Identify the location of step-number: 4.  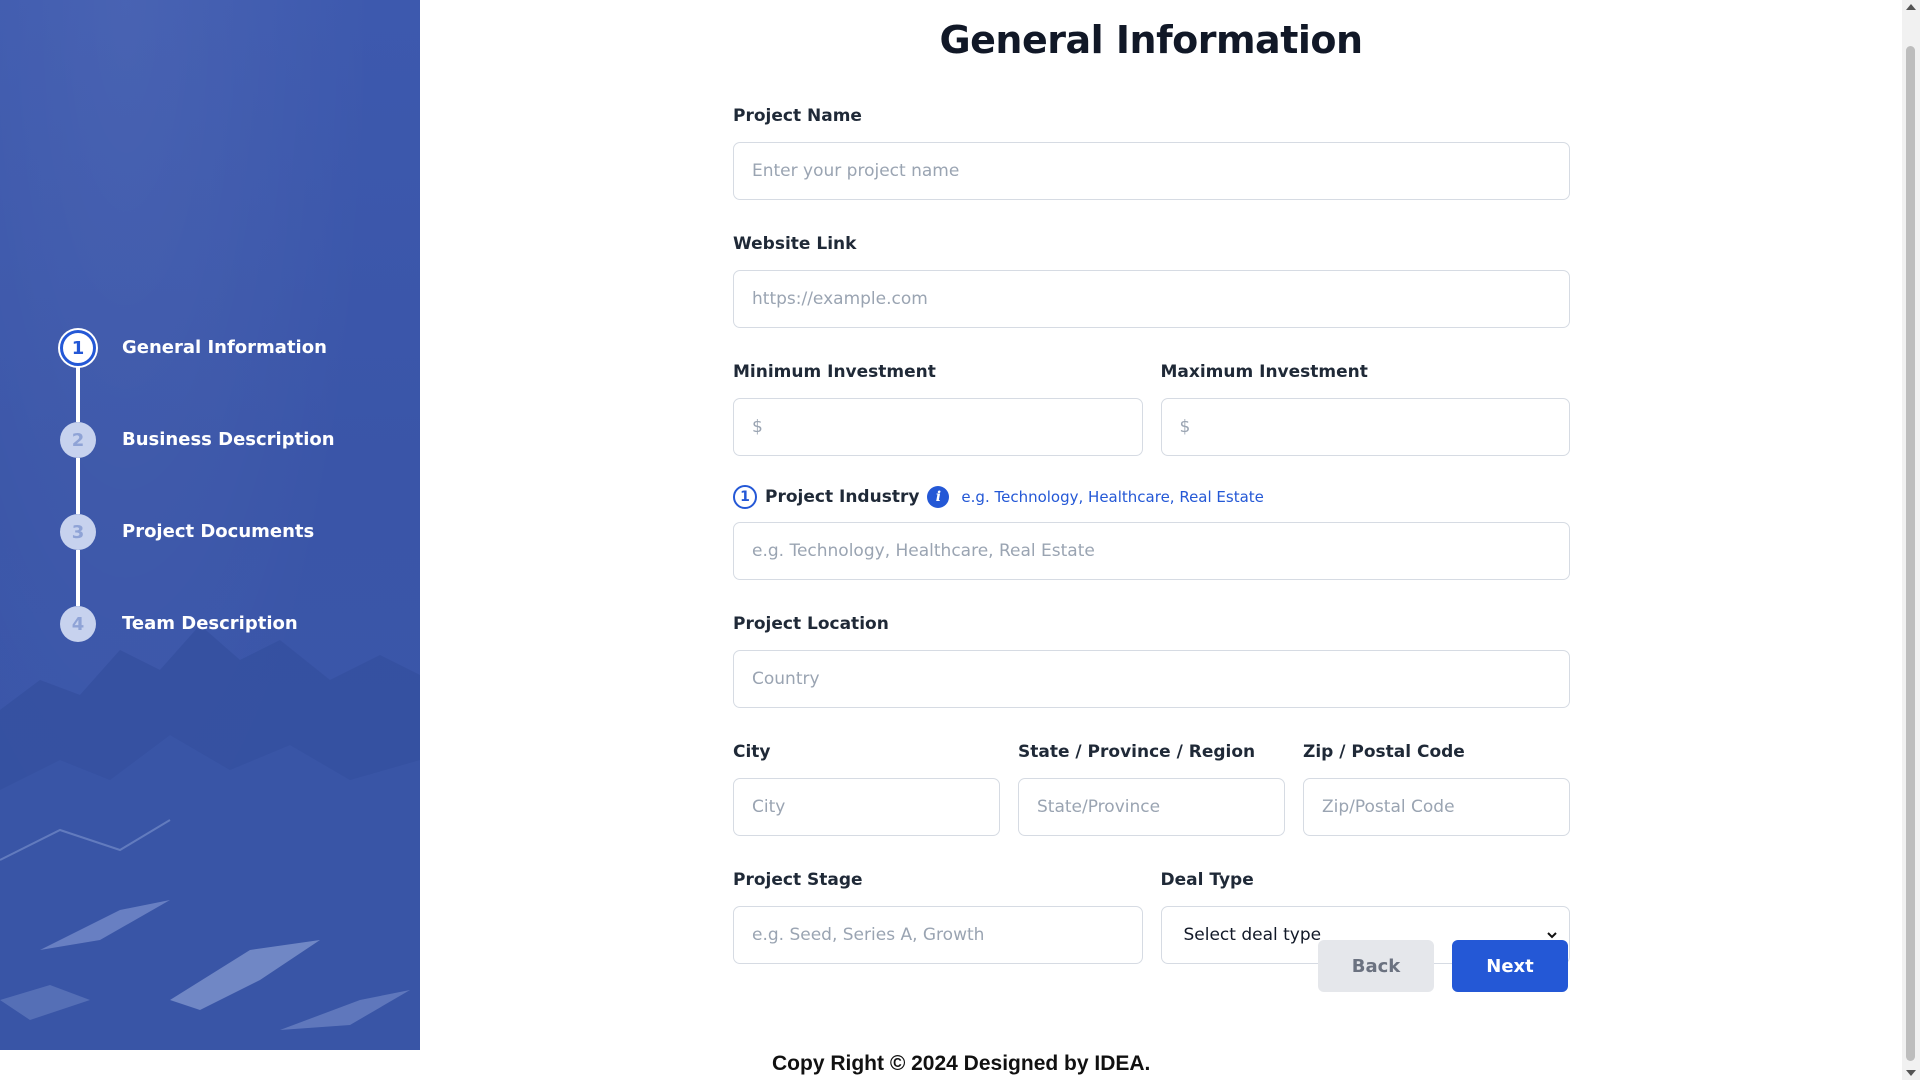
(78, 624).